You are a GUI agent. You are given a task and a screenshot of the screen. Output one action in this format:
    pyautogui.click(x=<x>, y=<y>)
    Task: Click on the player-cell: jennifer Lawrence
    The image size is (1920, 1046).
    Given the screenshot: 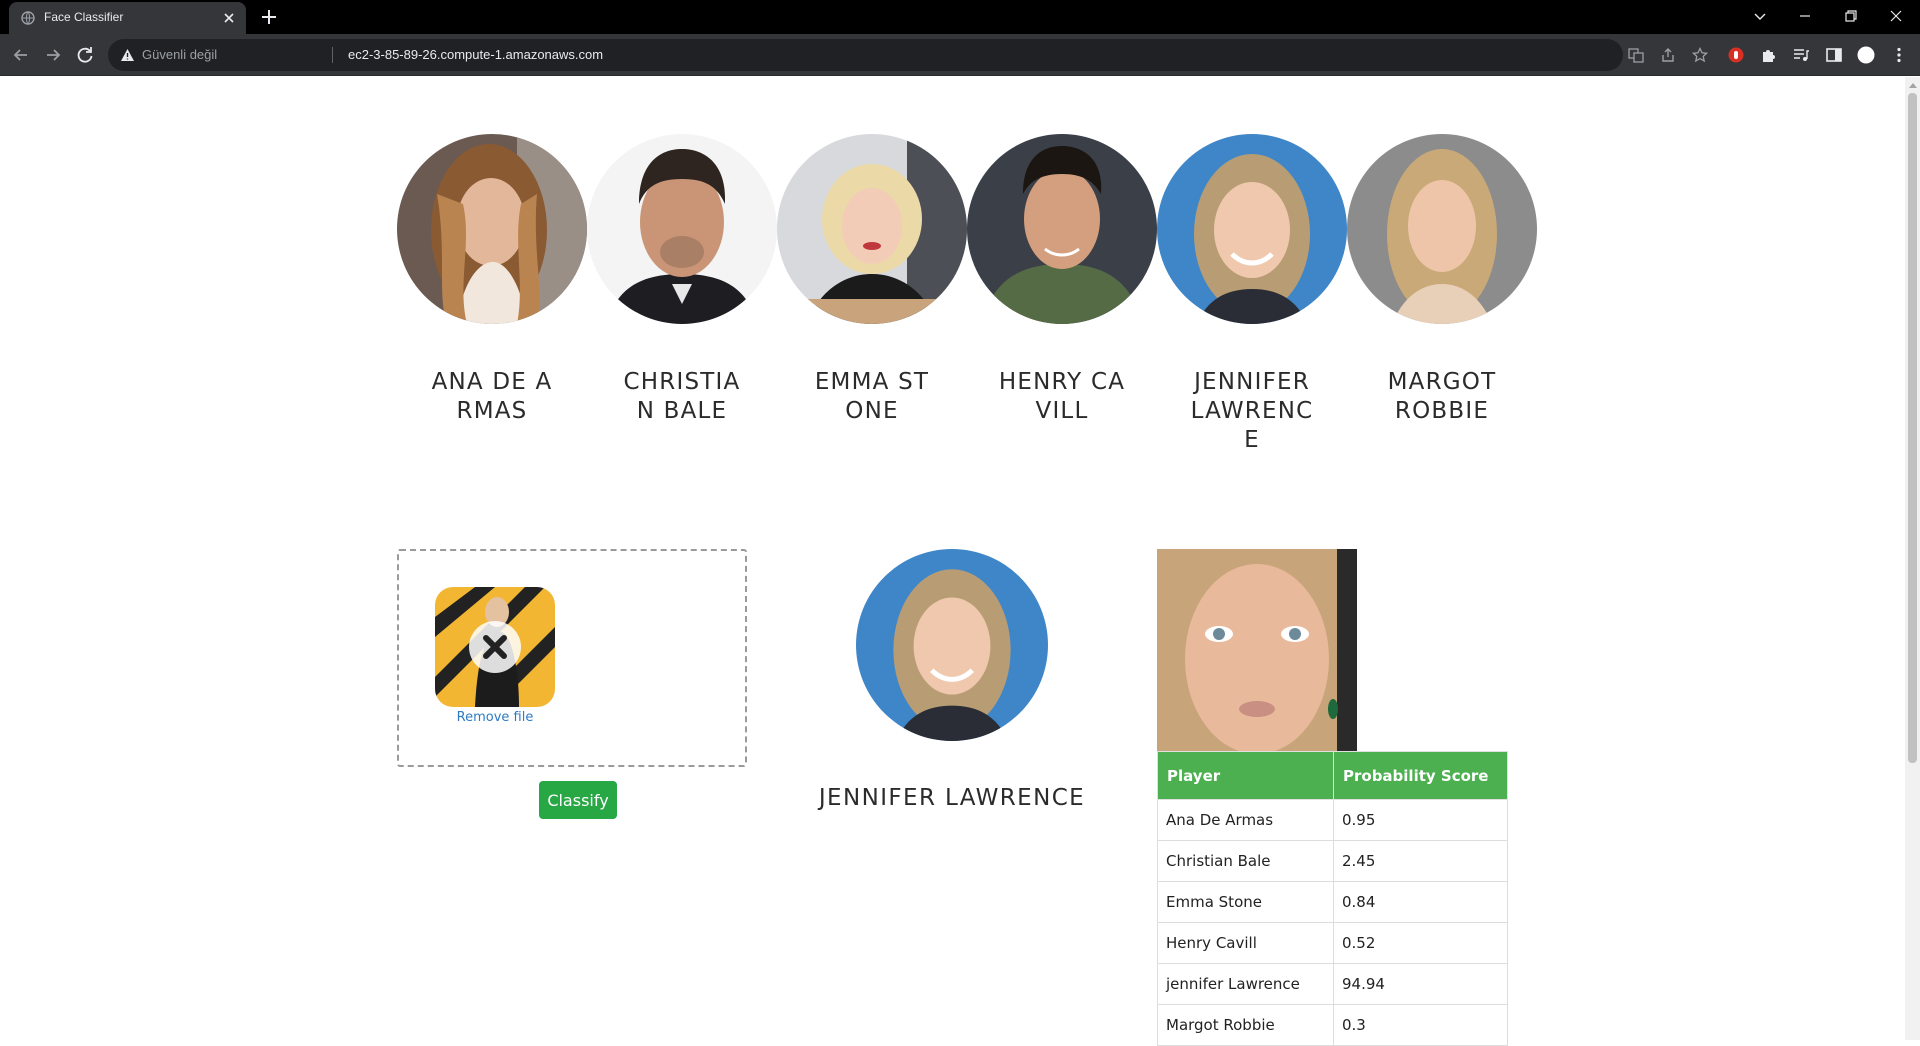 What is the action you would take?
    pyautogui.click(x=1245, y=984)
    